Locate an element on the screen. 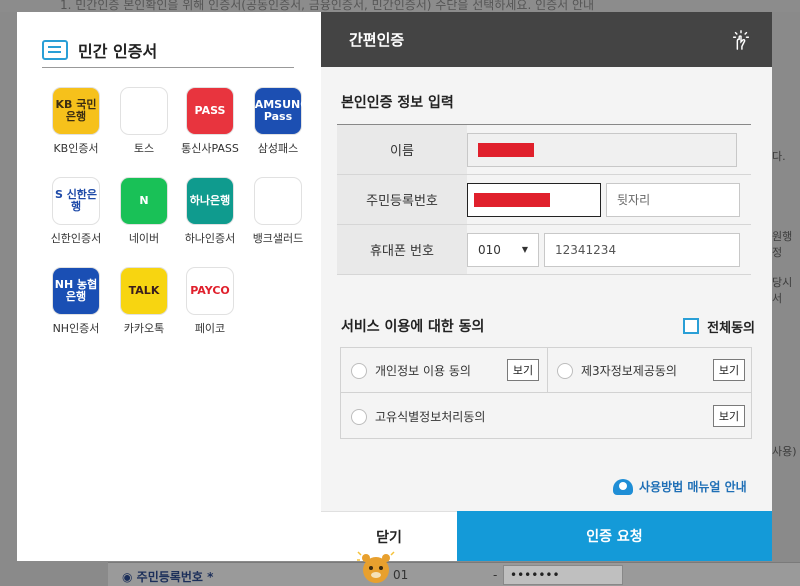  certificate-icon is located at coordinates (55, 49).